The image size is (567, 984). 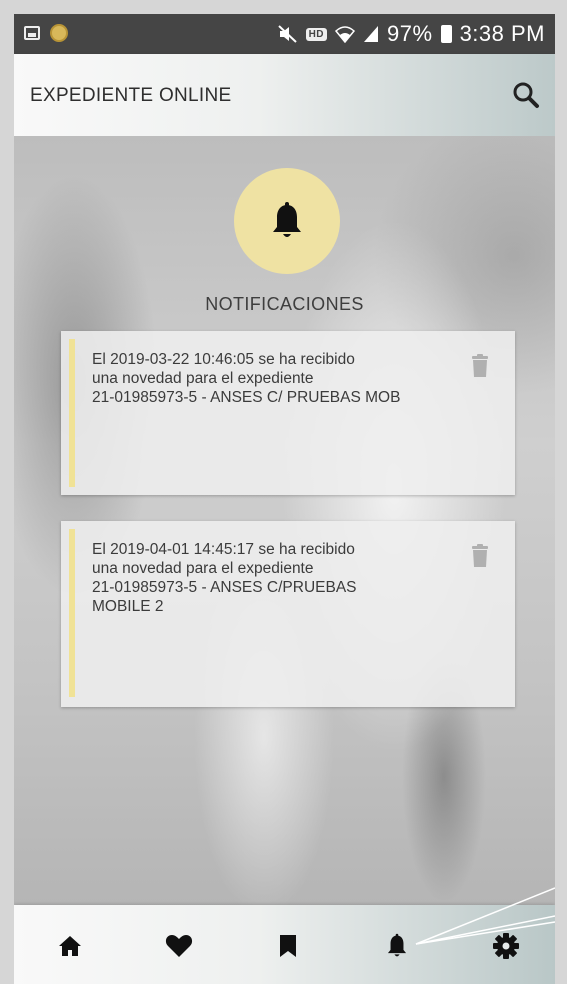 I want to click on nav-home-button, so click(x=70, y=946).